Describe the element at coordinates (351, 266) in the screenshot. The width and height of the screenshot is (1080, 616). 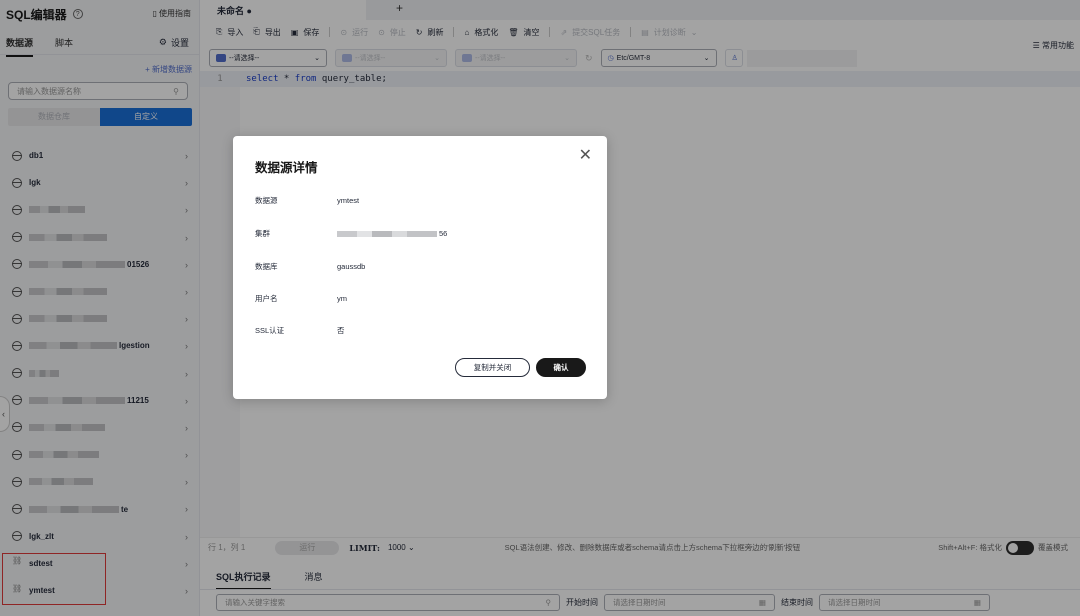
I see `detail-value: gaussdb` at that location.